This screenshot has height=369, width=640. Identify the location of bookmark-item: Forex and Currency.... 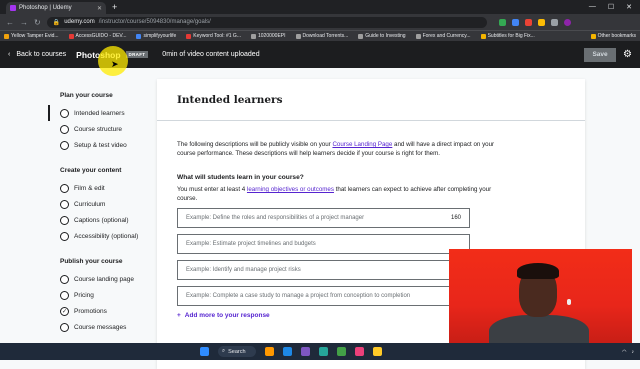
(443, 36).